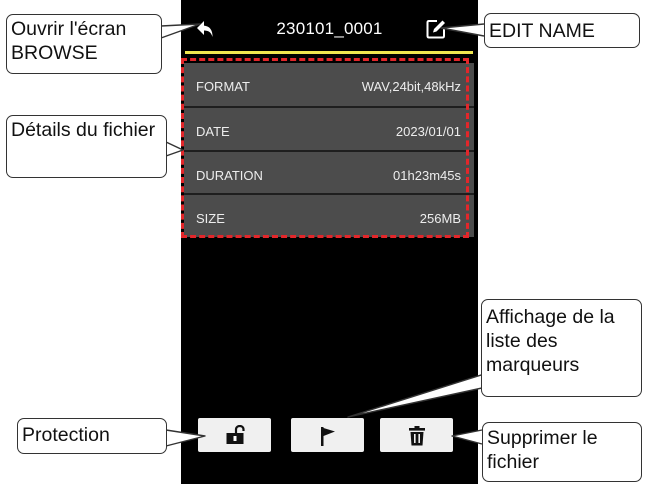 The width and height of the screenshot is (654, 484). What do you see at coordinates (428, 131) in the screenshot?
I see `detail-value: 2023/01/01` at bounding box center [428, 131].